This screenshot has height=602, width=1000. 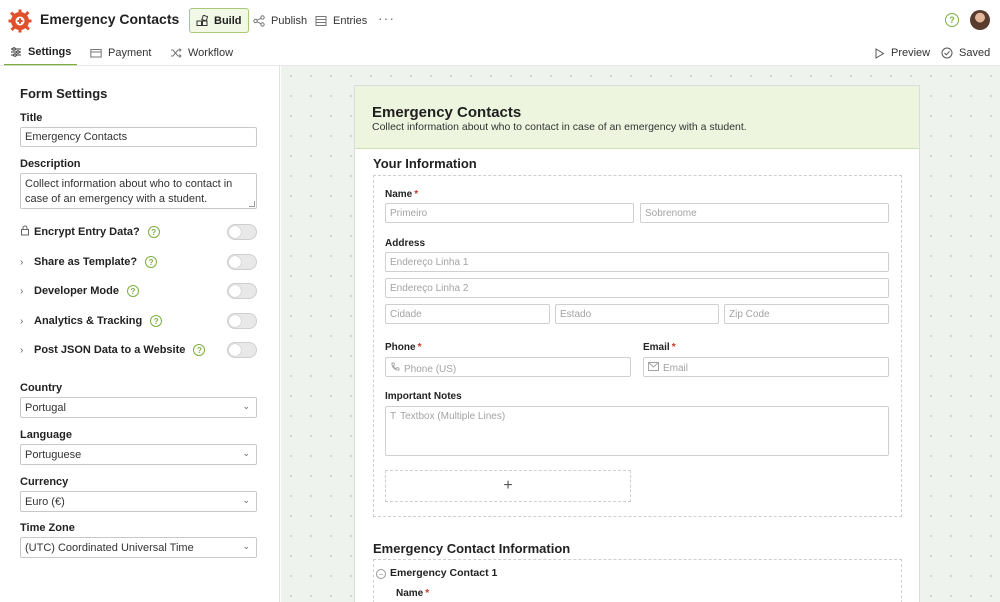 What do you see at coordinates (176, 53) in the screenshot?
I see `shuffle-icon` at bounding box center [176, 53].